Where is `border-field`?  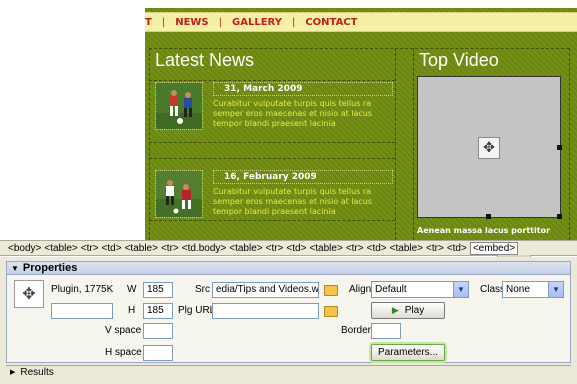 border-field is located at coordinates (386, 331).